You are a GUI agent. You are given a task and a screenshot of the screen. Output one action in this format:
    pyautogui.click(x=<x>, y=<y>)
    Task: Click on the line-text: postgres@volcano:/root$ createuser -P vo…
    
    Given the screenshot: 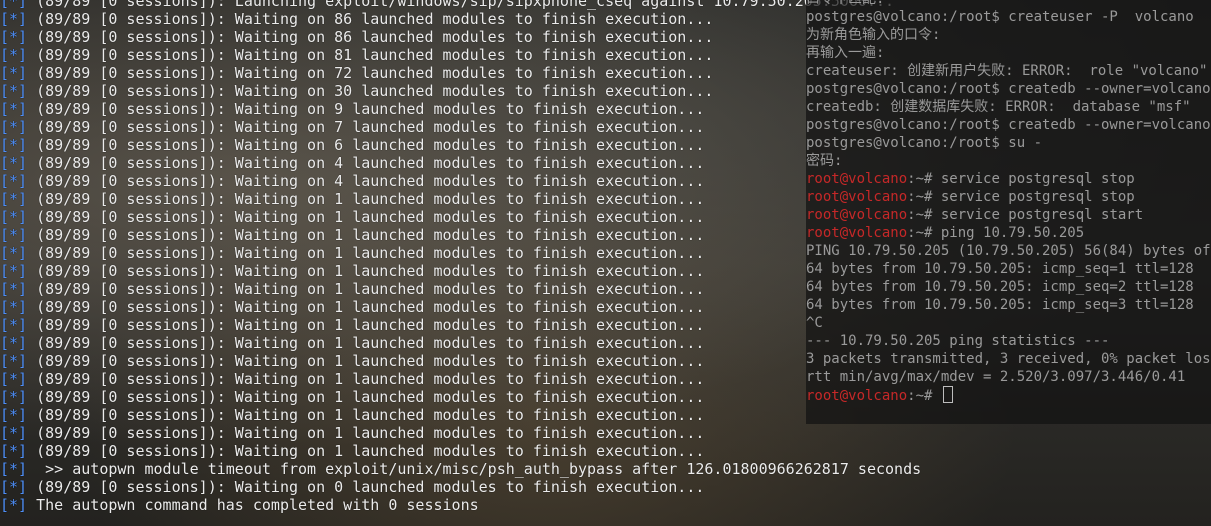 What is the action you would take?
    pyautogui.click(x=1000, y=17)
    